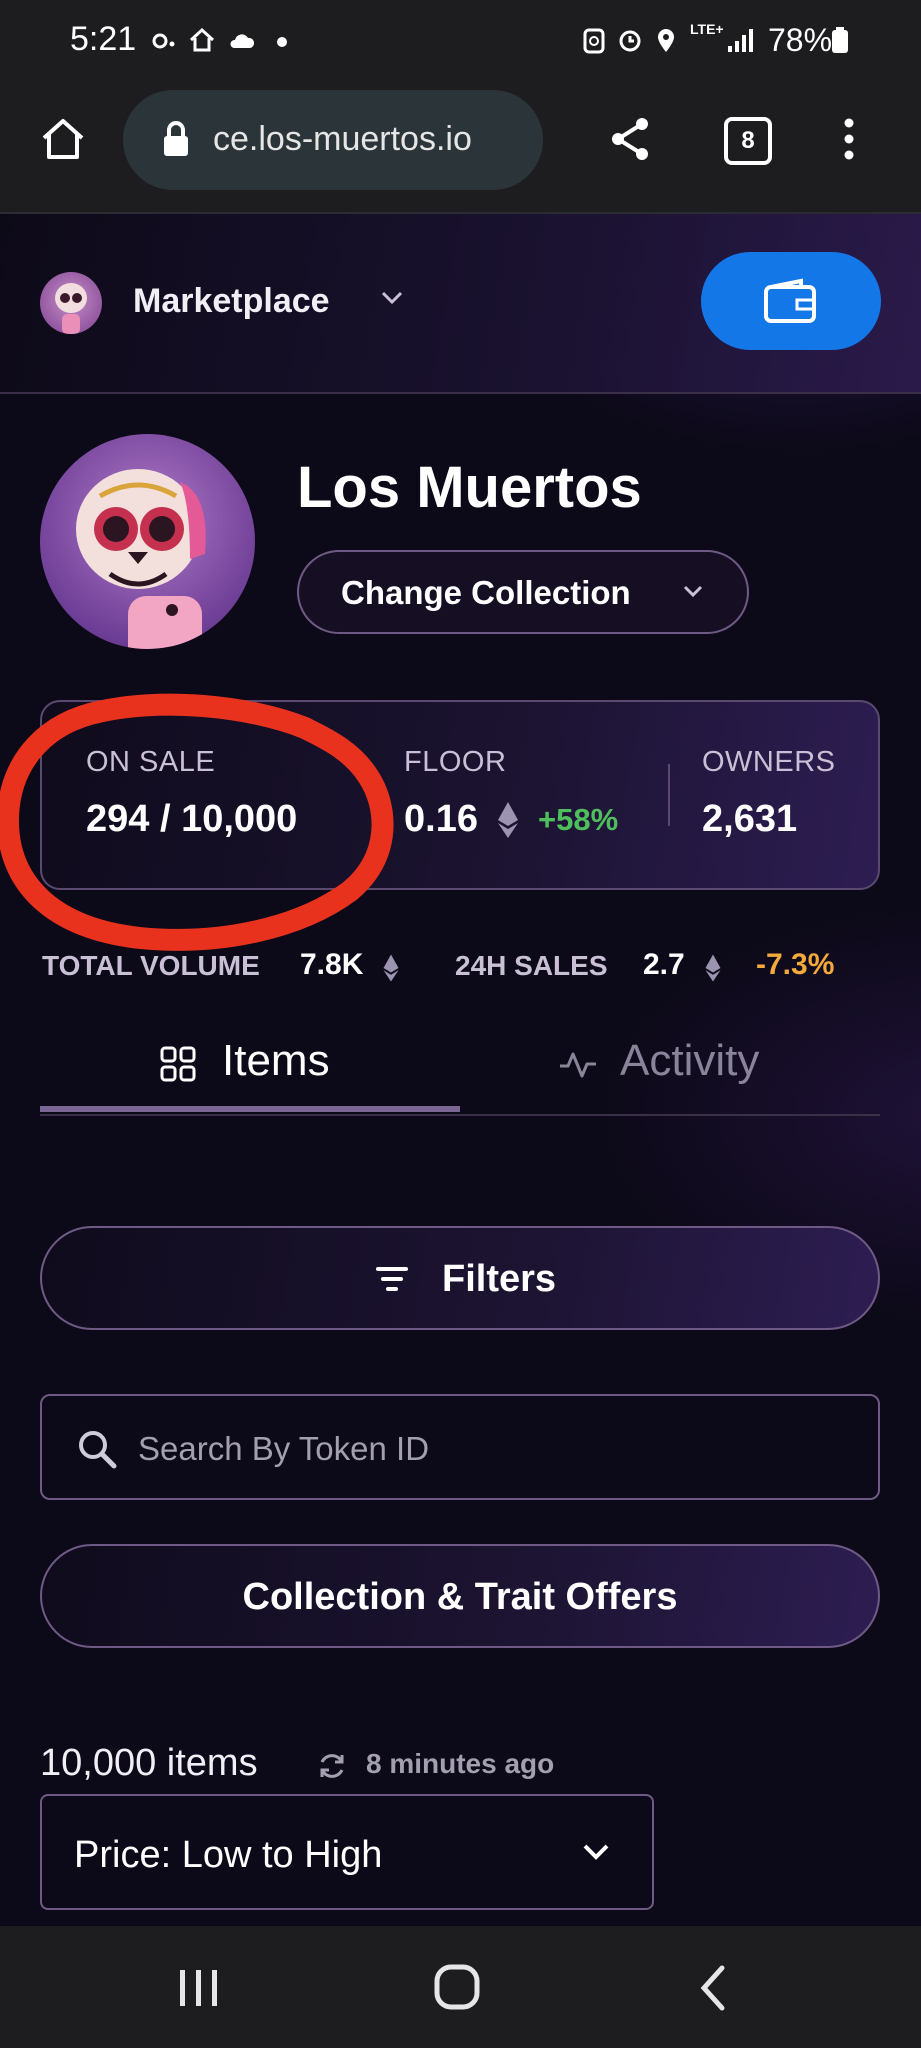 Image resolution: width=921 pixels, height=2048 pixels. I want to click on signal-icon, so click(740, 40).